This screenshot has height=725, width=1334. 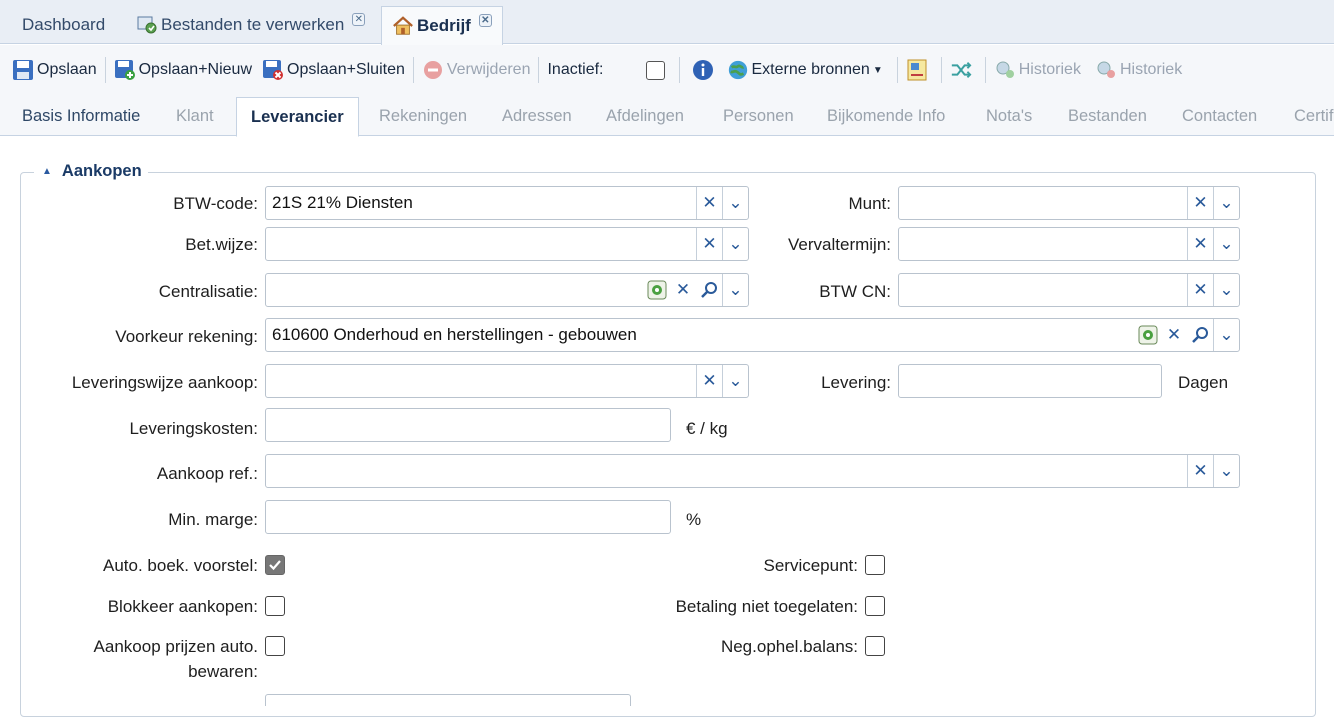 I want to click on centralisatie-combo: ✕ ⌄, so click(x=507, y=290).